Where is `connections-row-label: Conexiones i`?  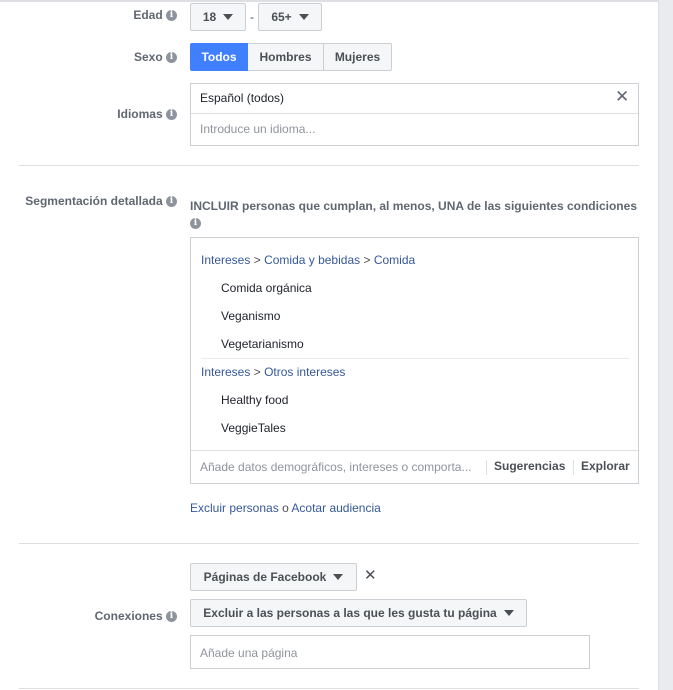
connections-row-label: Conexiones i is located at coordinates (98, 616).